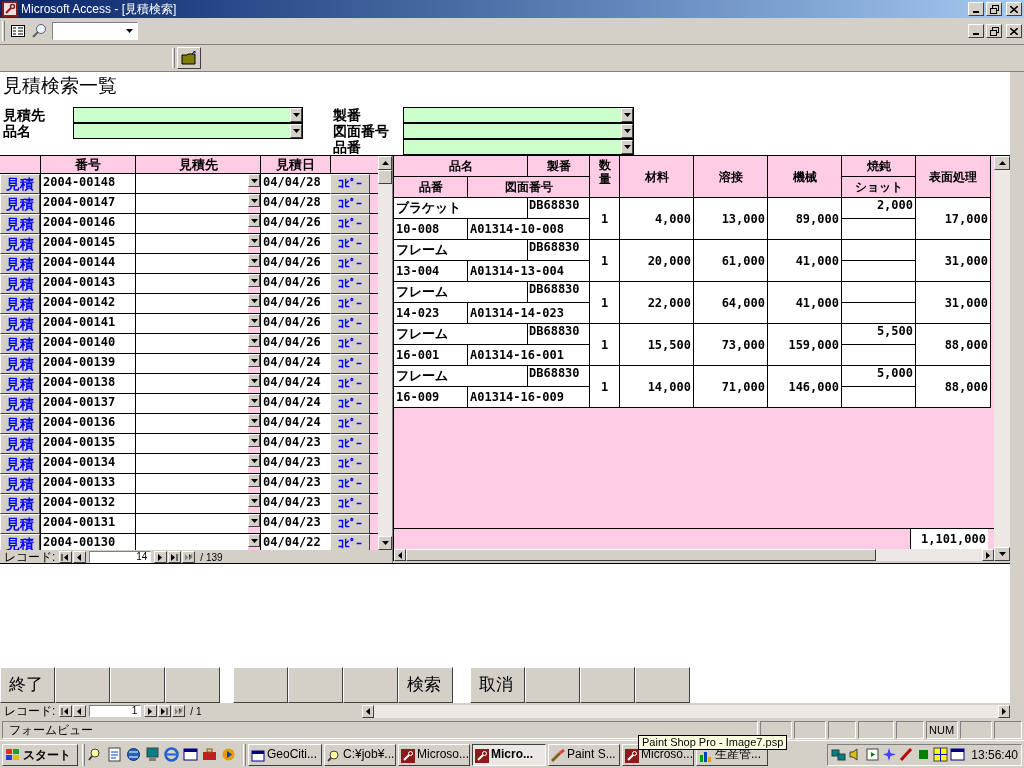  Describe the element at coordinates (368, 711) in the screenshot. I see `scroll-left-button` at that location.